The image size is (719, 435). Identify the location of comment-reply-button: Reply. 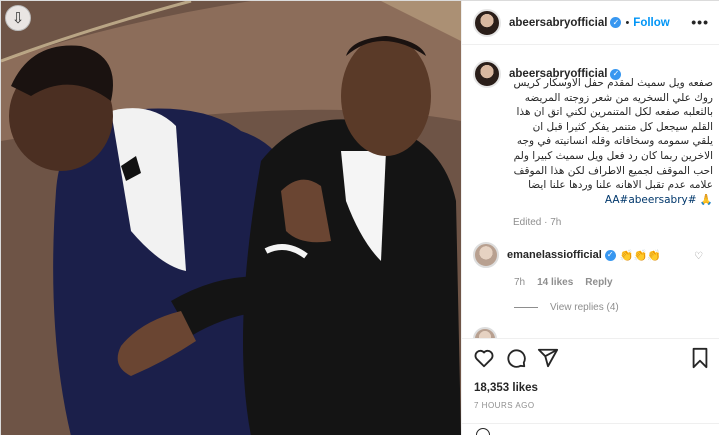
(598, 282).